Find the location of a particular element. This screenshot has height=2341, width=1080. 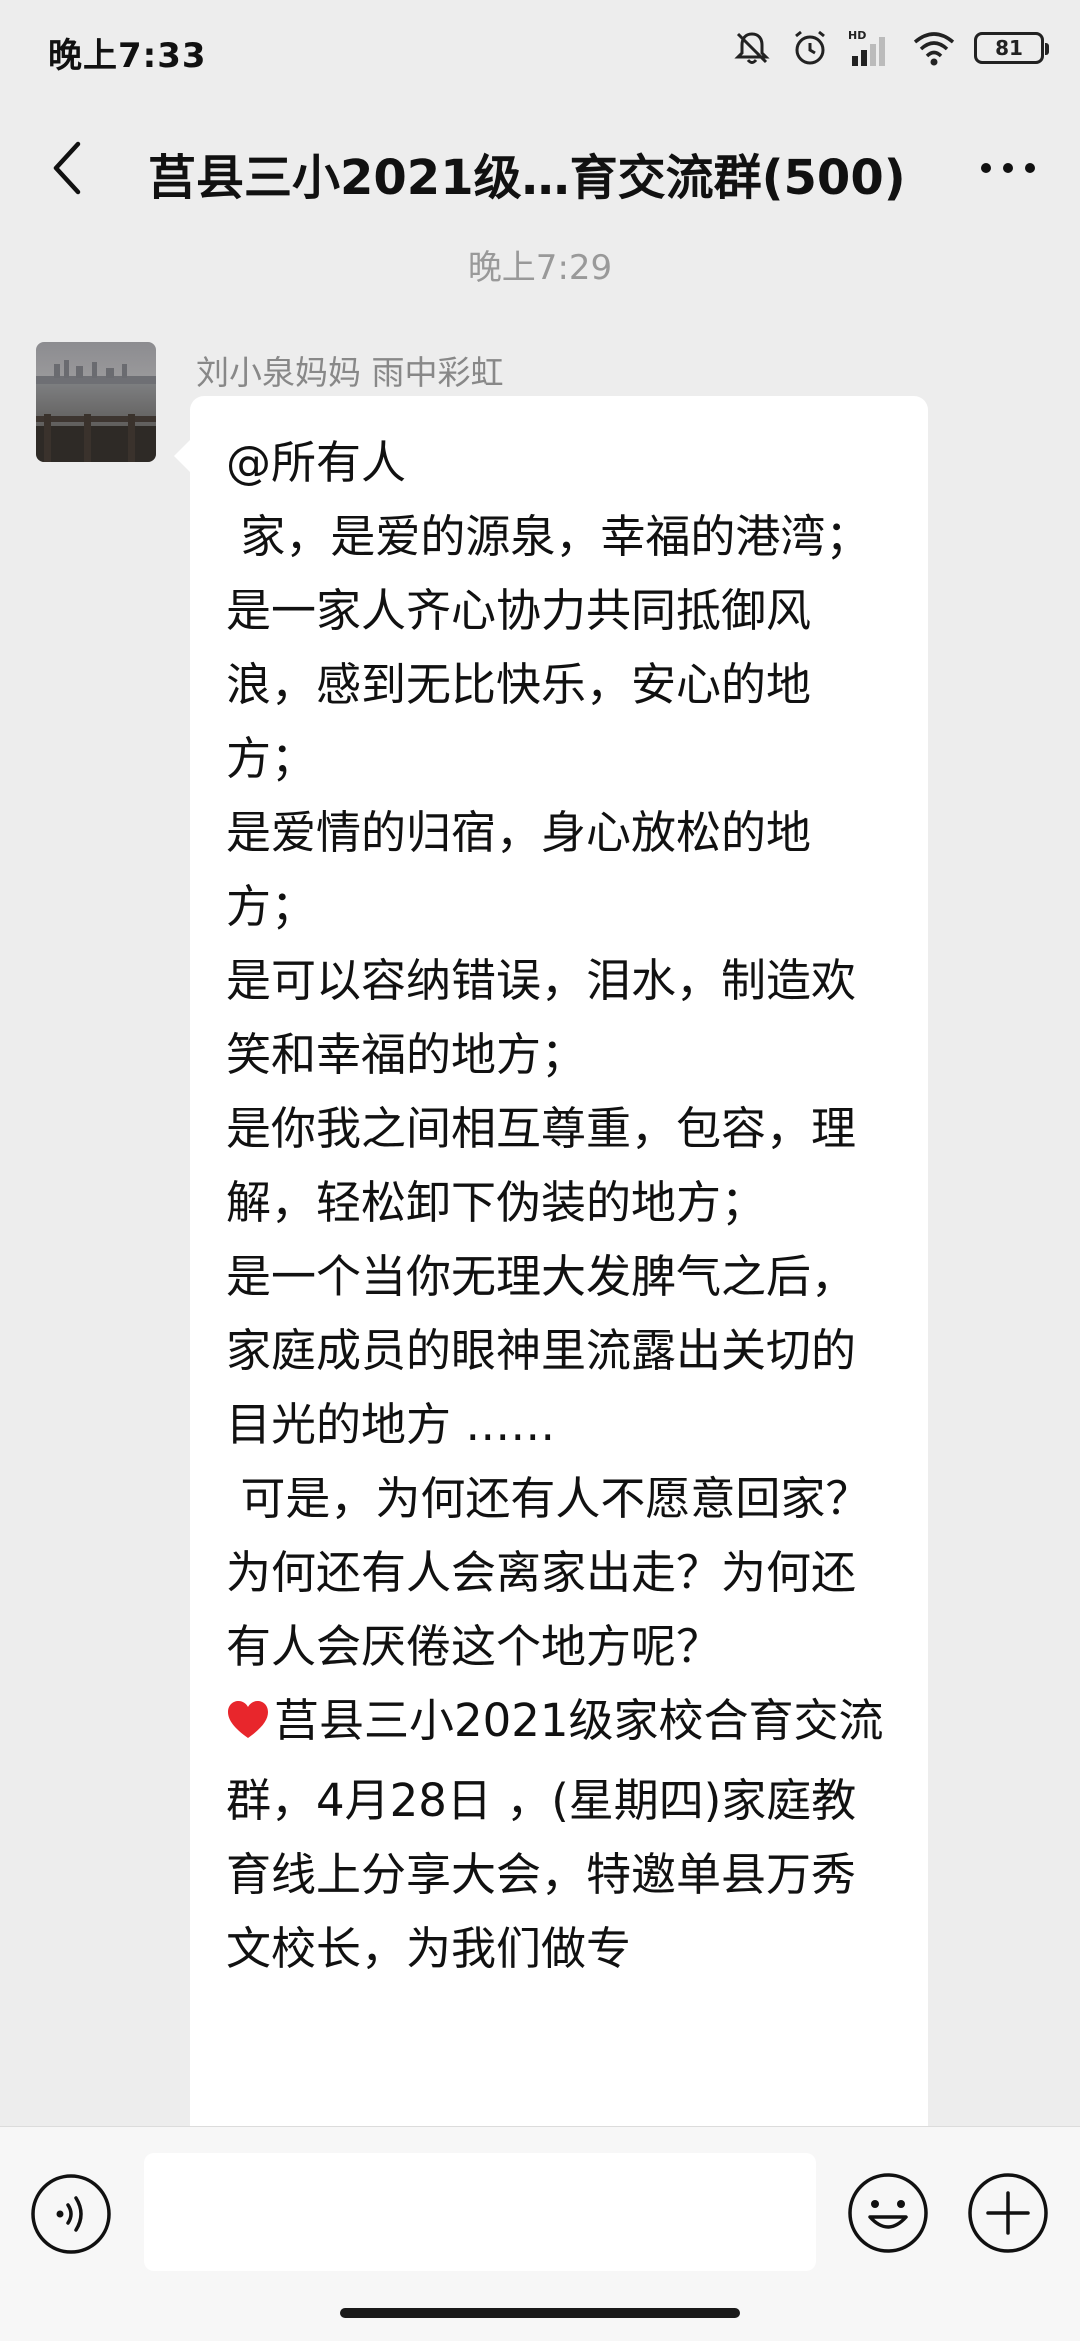

back-button is located at coordinates (68, 170).